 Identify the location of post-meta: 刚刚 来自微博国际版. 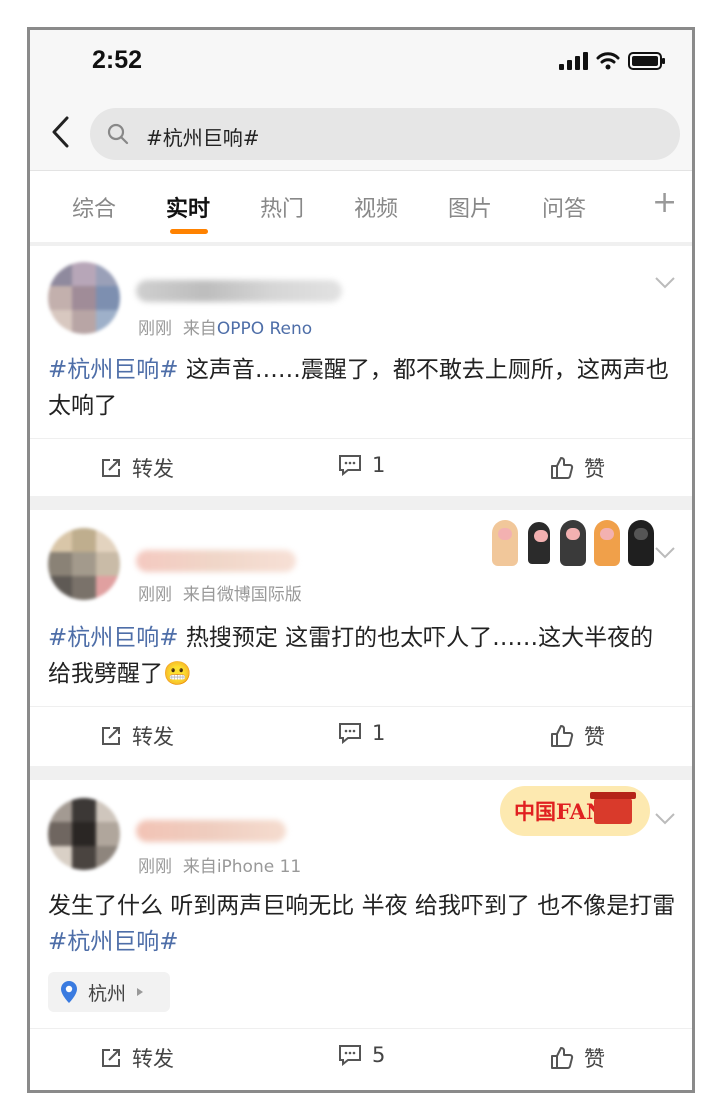
(220, 592).